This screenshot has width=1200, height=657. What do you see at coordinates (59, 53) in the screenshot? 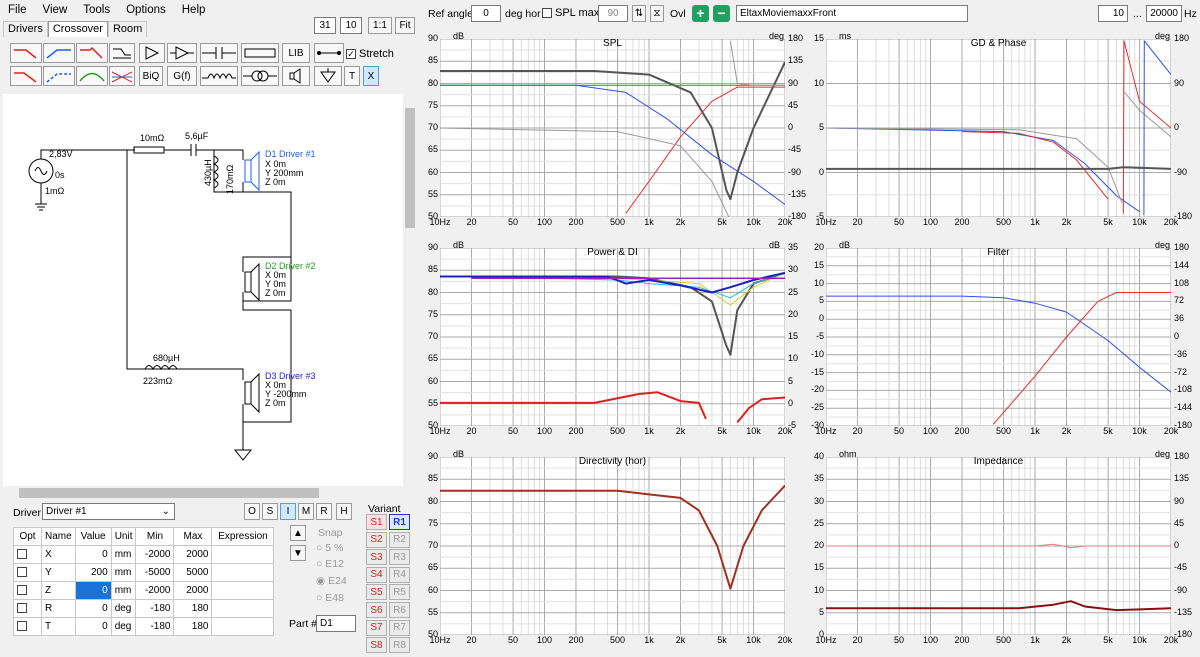
I see `highpass-1-icon` at bounding box center [59, 53].